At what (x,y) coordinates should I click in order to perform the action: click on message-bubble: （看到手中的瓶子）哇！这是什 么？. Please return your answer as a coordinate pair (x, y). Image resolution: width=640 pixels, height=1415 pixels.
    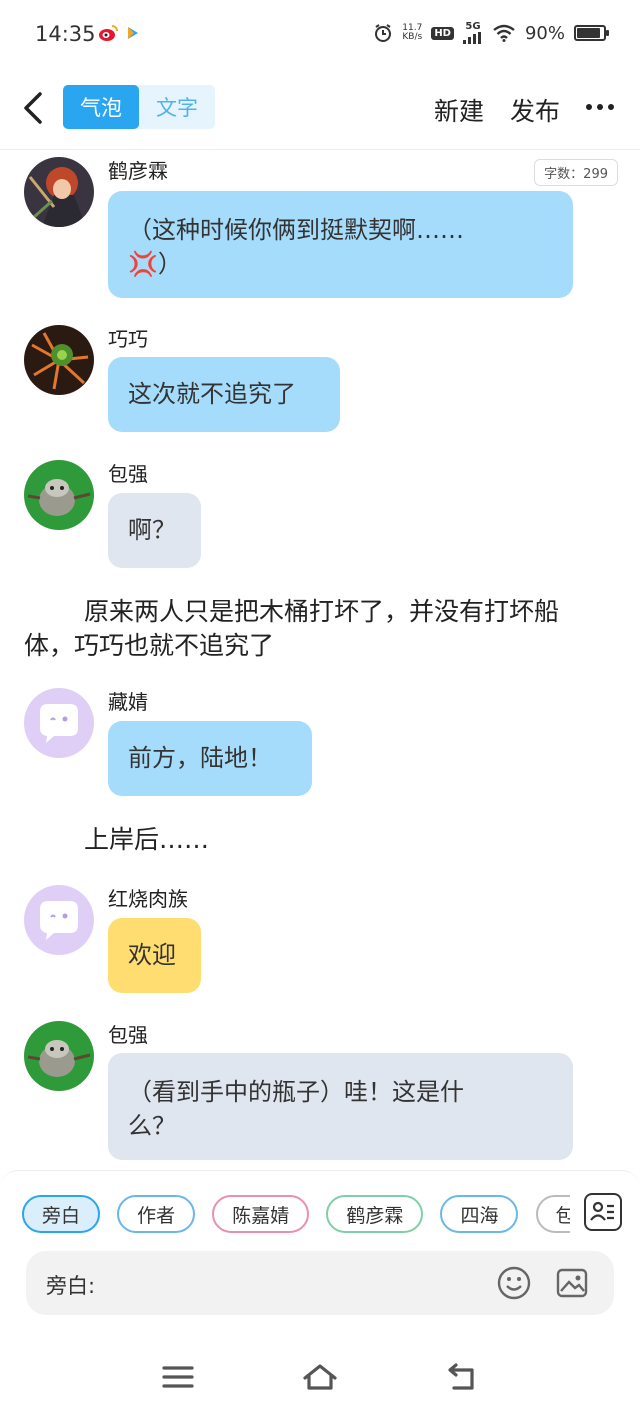
    Looking at the image, I should click on (340, 1106).